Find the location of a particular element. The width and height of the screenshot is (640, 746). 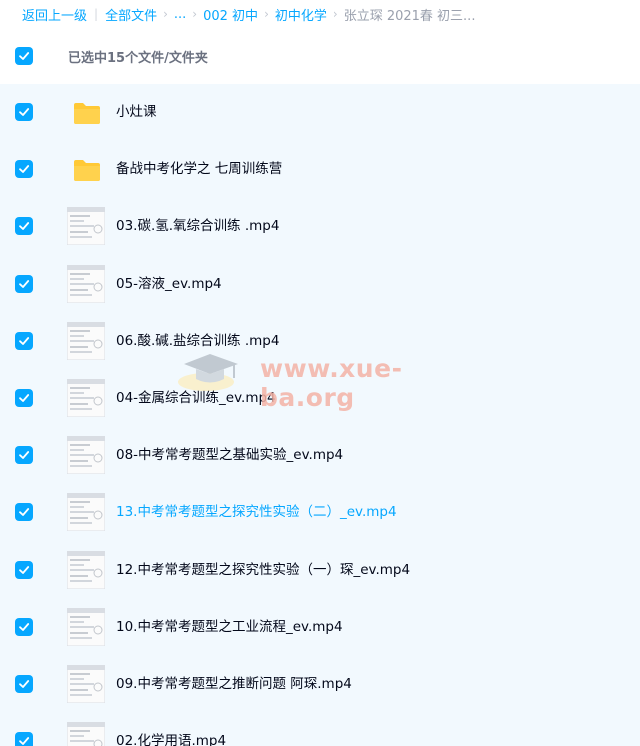

file-row: 13.中考常考题型之探究性实验（二）_ev.mp4 is located at coordinates (320, 512).